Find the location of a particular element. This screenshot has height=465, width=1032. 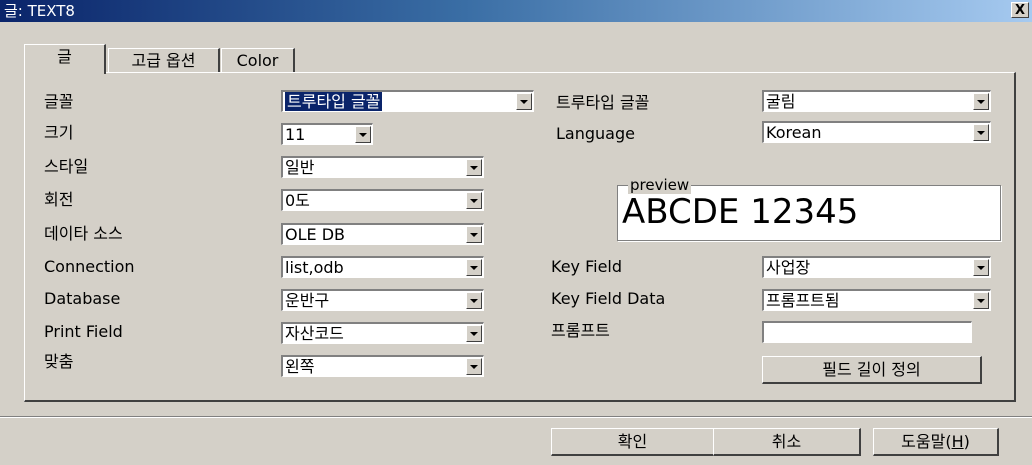

align-select: 왼쪽 is located at coordinates (382, 366).